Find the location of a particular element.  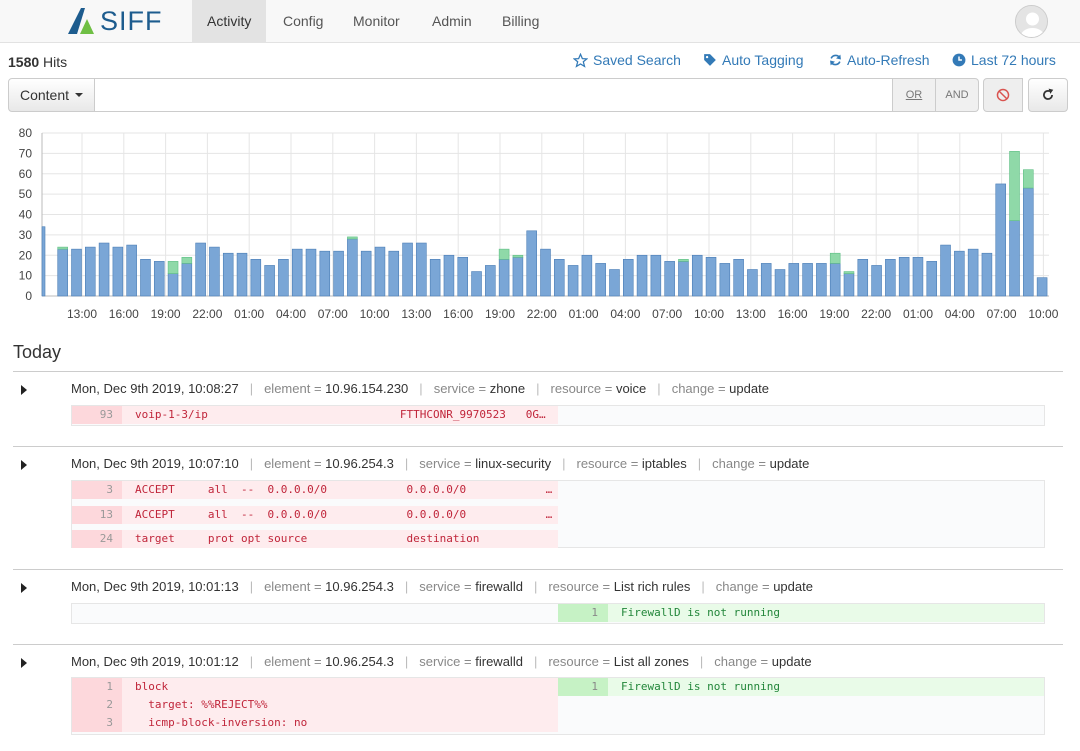

diff-line-number-removed: 3 is located at coordinates (97, 490).